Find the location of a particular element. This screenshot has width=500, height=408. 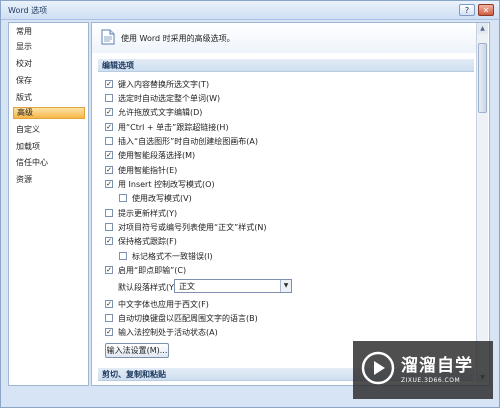

default-style-value: 正文 is located at coordinates (187, 286).